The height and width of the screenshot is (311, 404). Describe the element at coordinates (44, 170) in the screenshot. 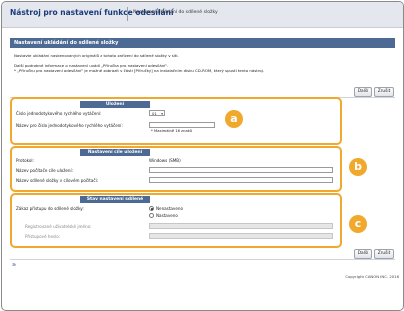

I see `host-name-label: Název počítače cíle uložení:` at that location.